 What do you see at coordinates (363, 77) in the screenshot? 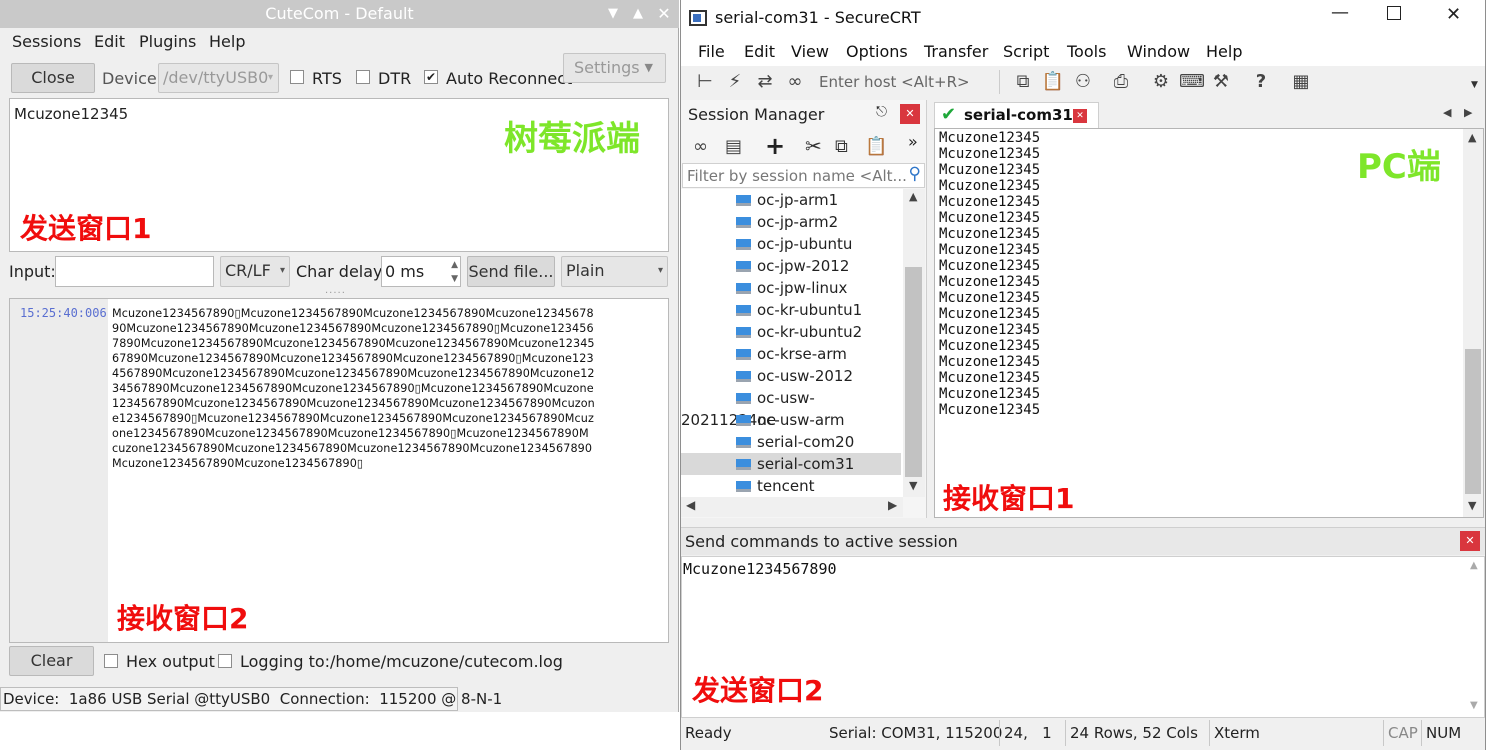
I see `dtr-checkbox` at bounding box center [363, 77].